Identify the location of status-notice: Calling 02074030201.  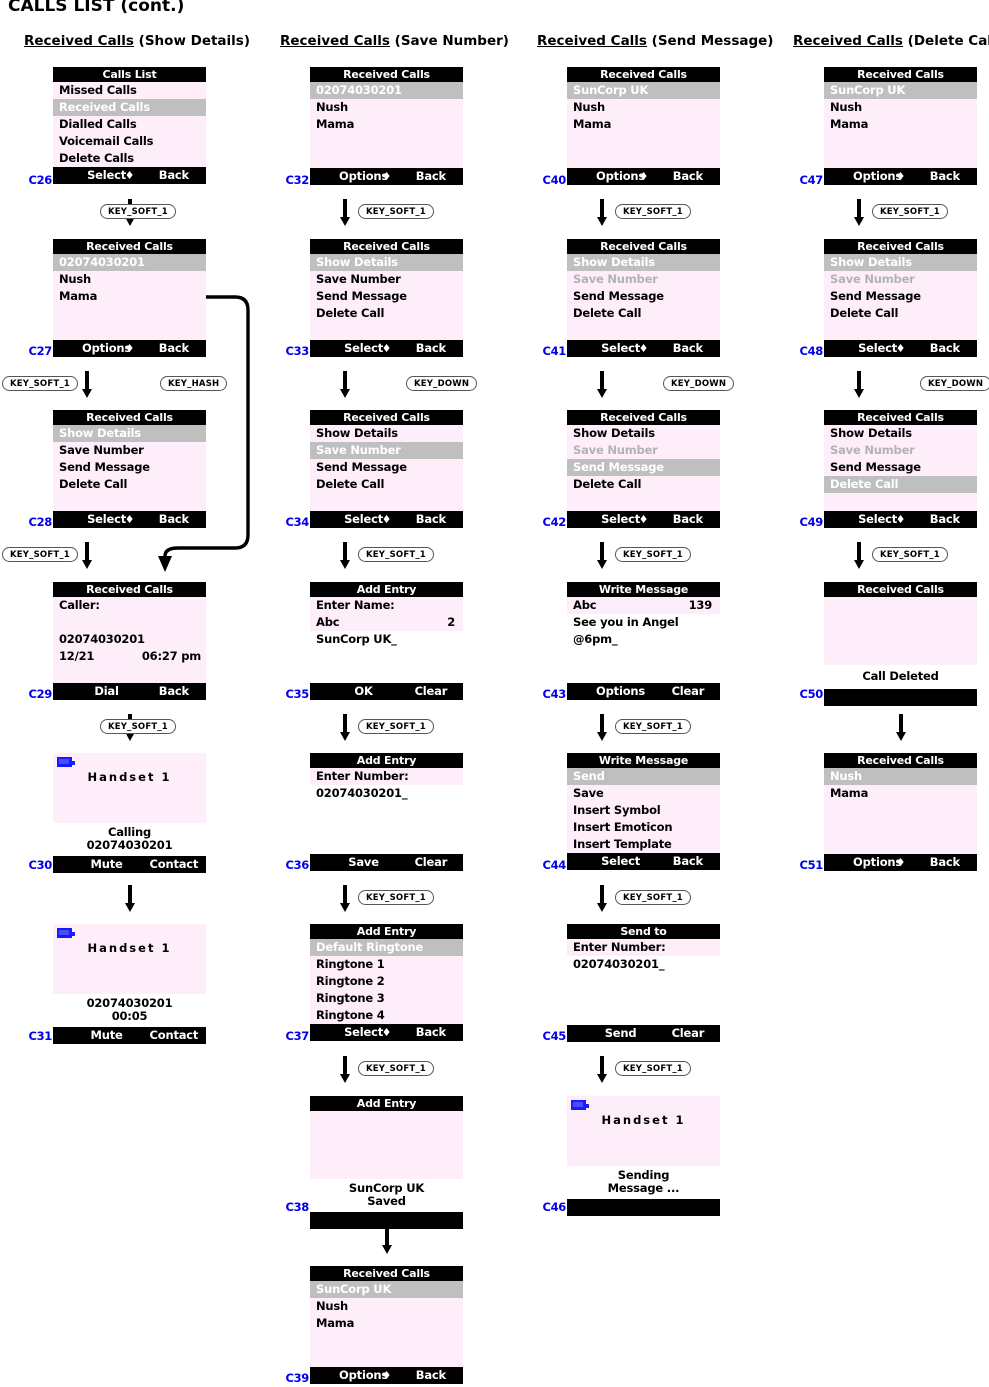
(129, 839).